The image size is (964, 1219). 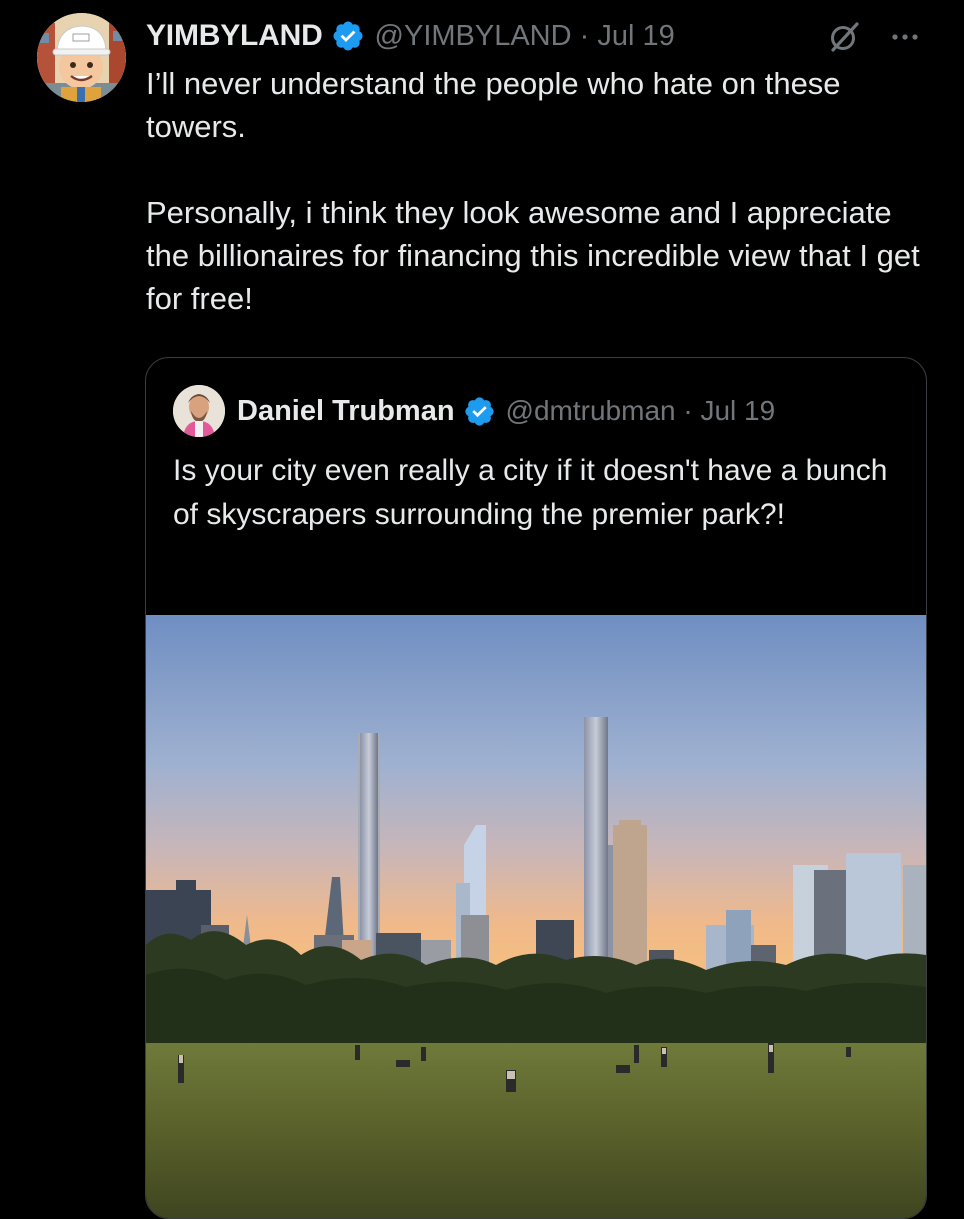 I want to click on grok-icon, so click(x=844, y=37).